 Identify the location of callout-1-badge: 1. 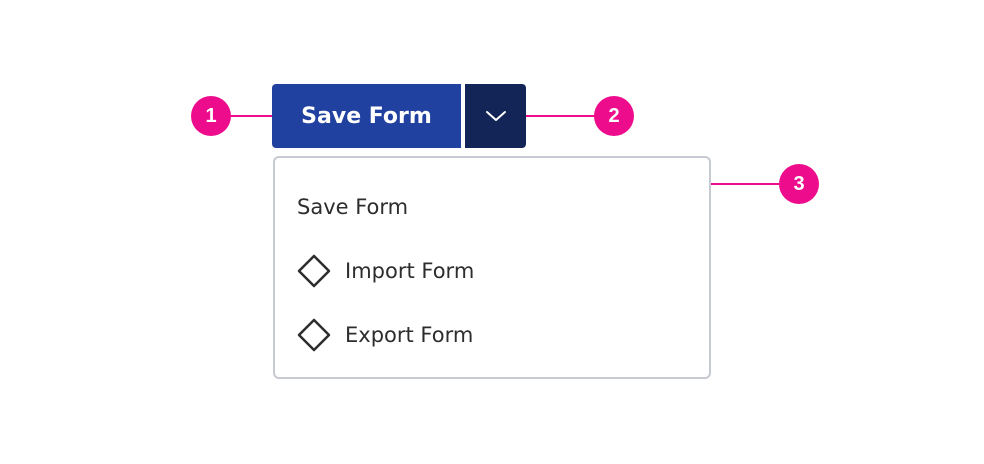
(211, 116).